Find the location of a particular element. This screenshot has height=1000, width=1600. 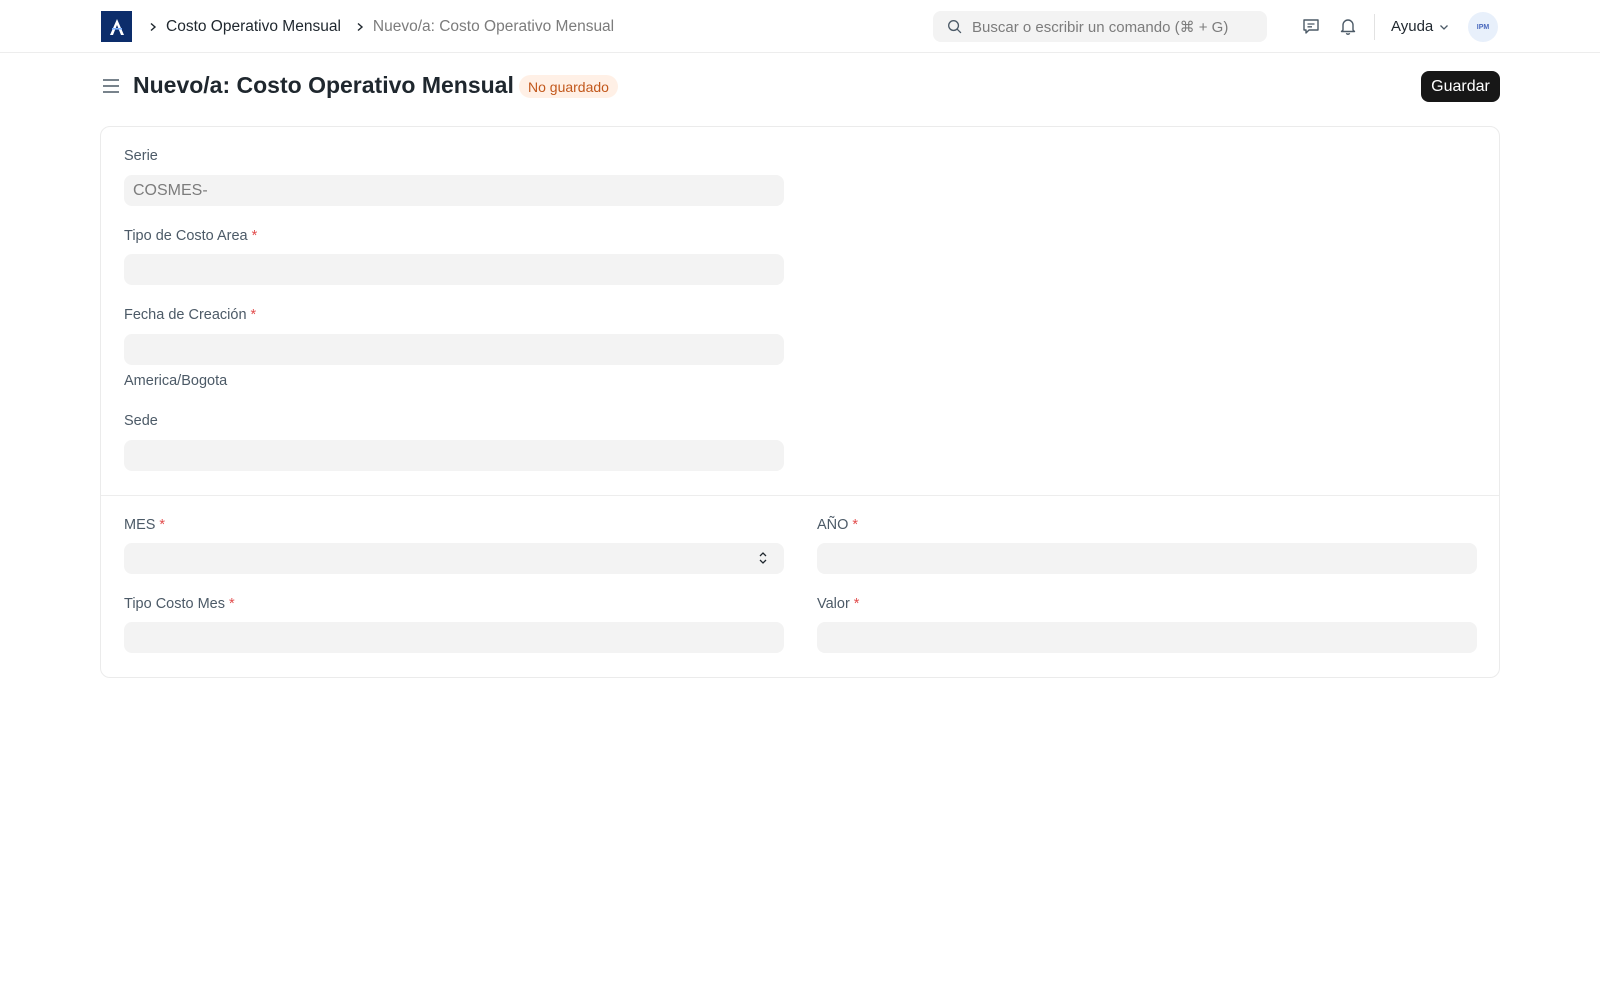

tipo-costo-mes-label-text: Tipo Costo Mes is located at coordinates (174, 604).